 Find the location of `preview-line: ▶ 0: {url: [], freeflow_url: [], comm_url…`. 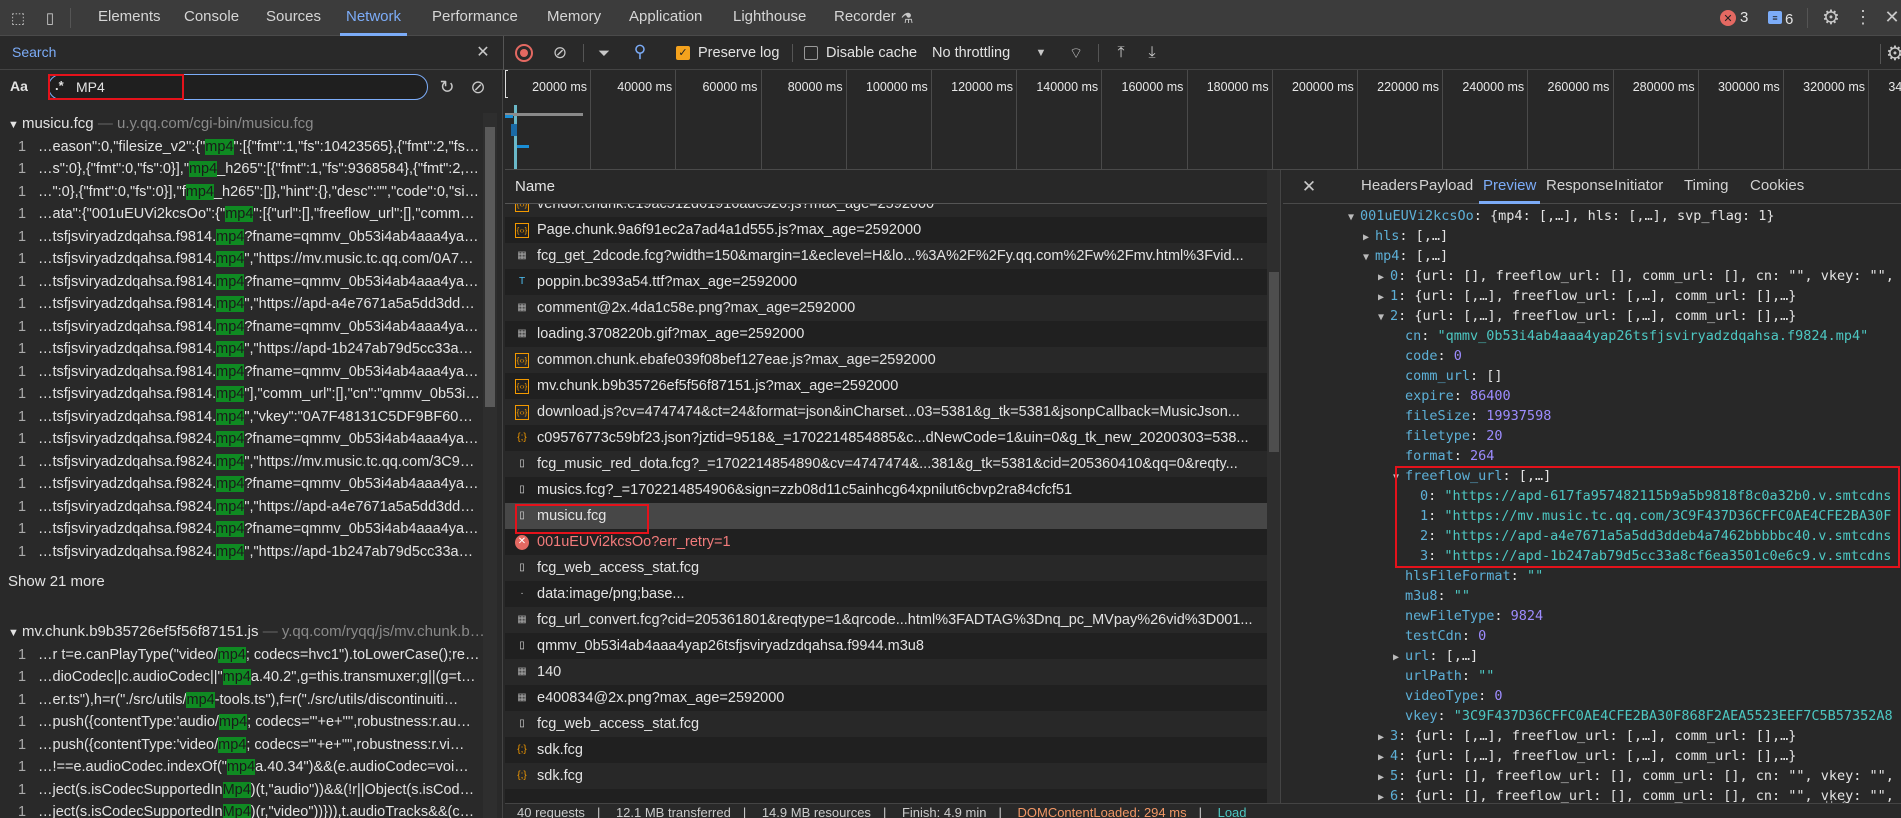

preview-line: ▶ 0: {url: [], freeflow_url: [], comm_url… is located at coordinates (1636, 276).